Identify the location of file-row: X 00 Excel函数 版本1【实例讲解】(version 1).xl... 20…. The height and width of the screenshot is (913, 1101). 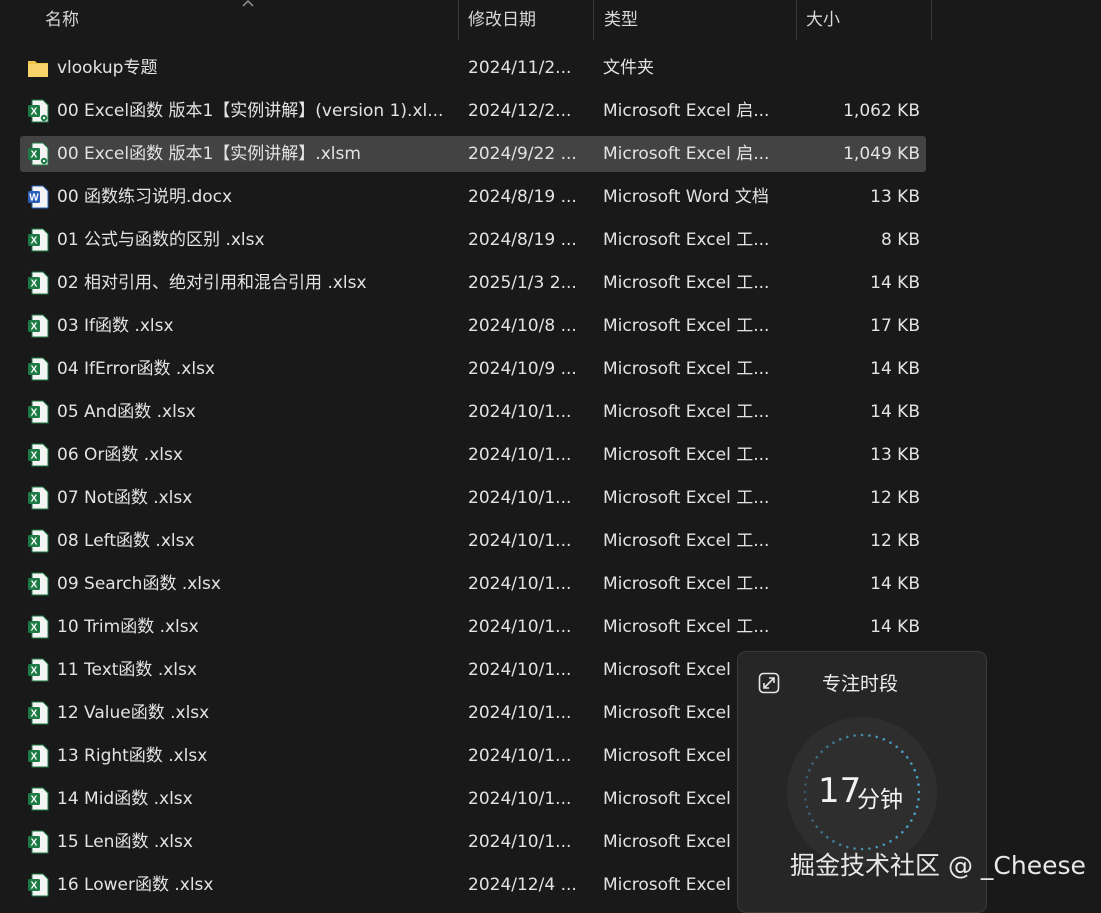
(473, 111).